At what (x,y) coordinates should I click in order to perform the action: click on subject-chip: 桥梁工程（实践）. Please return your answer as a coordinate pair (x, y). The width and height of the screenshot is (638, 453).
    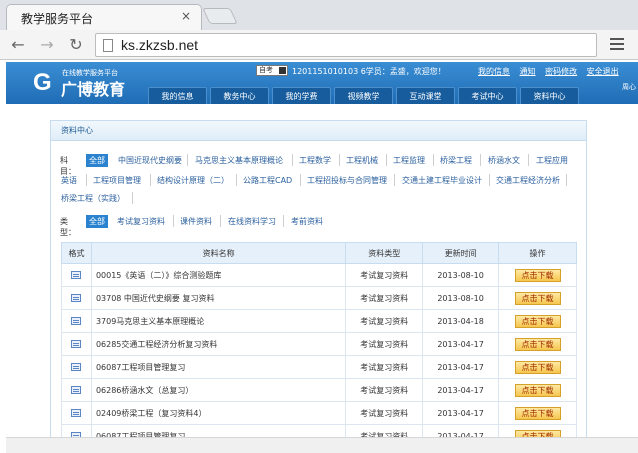
    Looking at the image, I should click on (93, 198).